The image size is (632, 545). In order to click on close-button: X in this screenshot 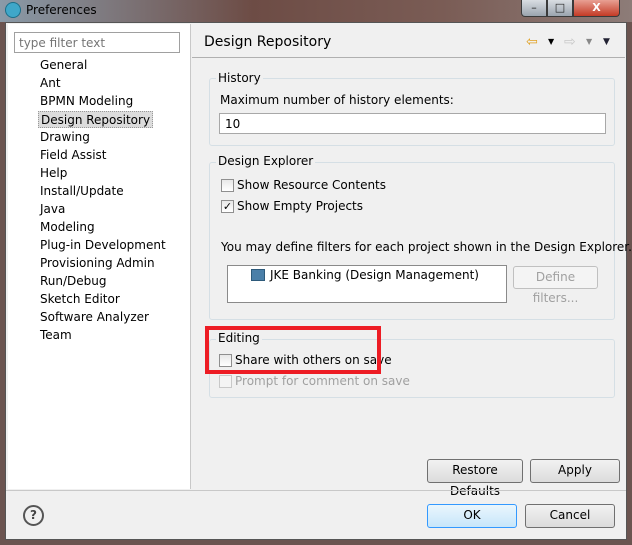, I will do `click(596, 8)`.